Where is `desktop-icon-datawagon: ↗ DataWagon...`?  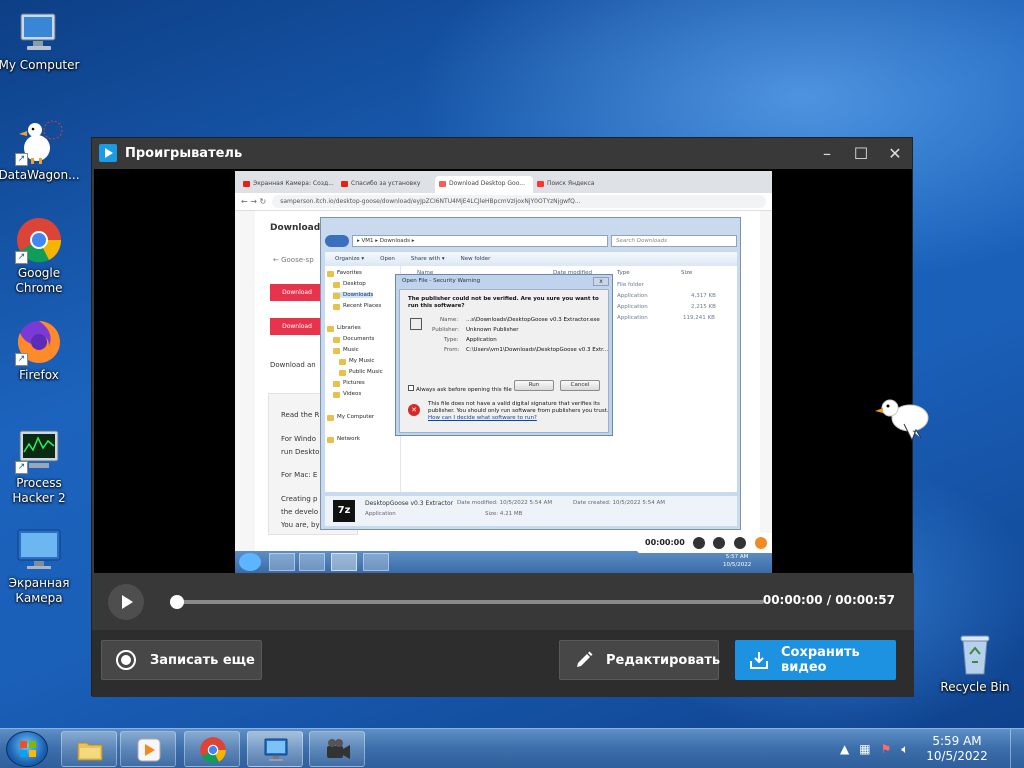
desktop-icon-datawagon: ↗ DataWagon... is located at coordinates (40, 150).